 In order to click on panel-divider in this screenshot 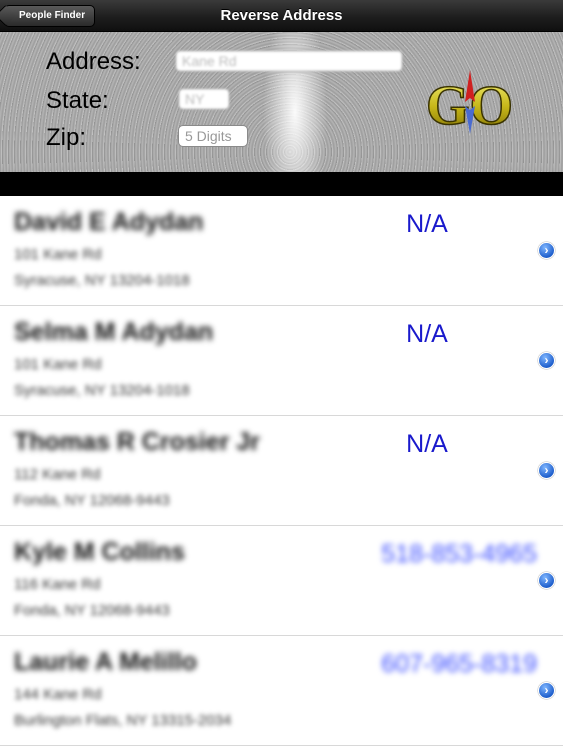, I will do `click(281, 184)`.